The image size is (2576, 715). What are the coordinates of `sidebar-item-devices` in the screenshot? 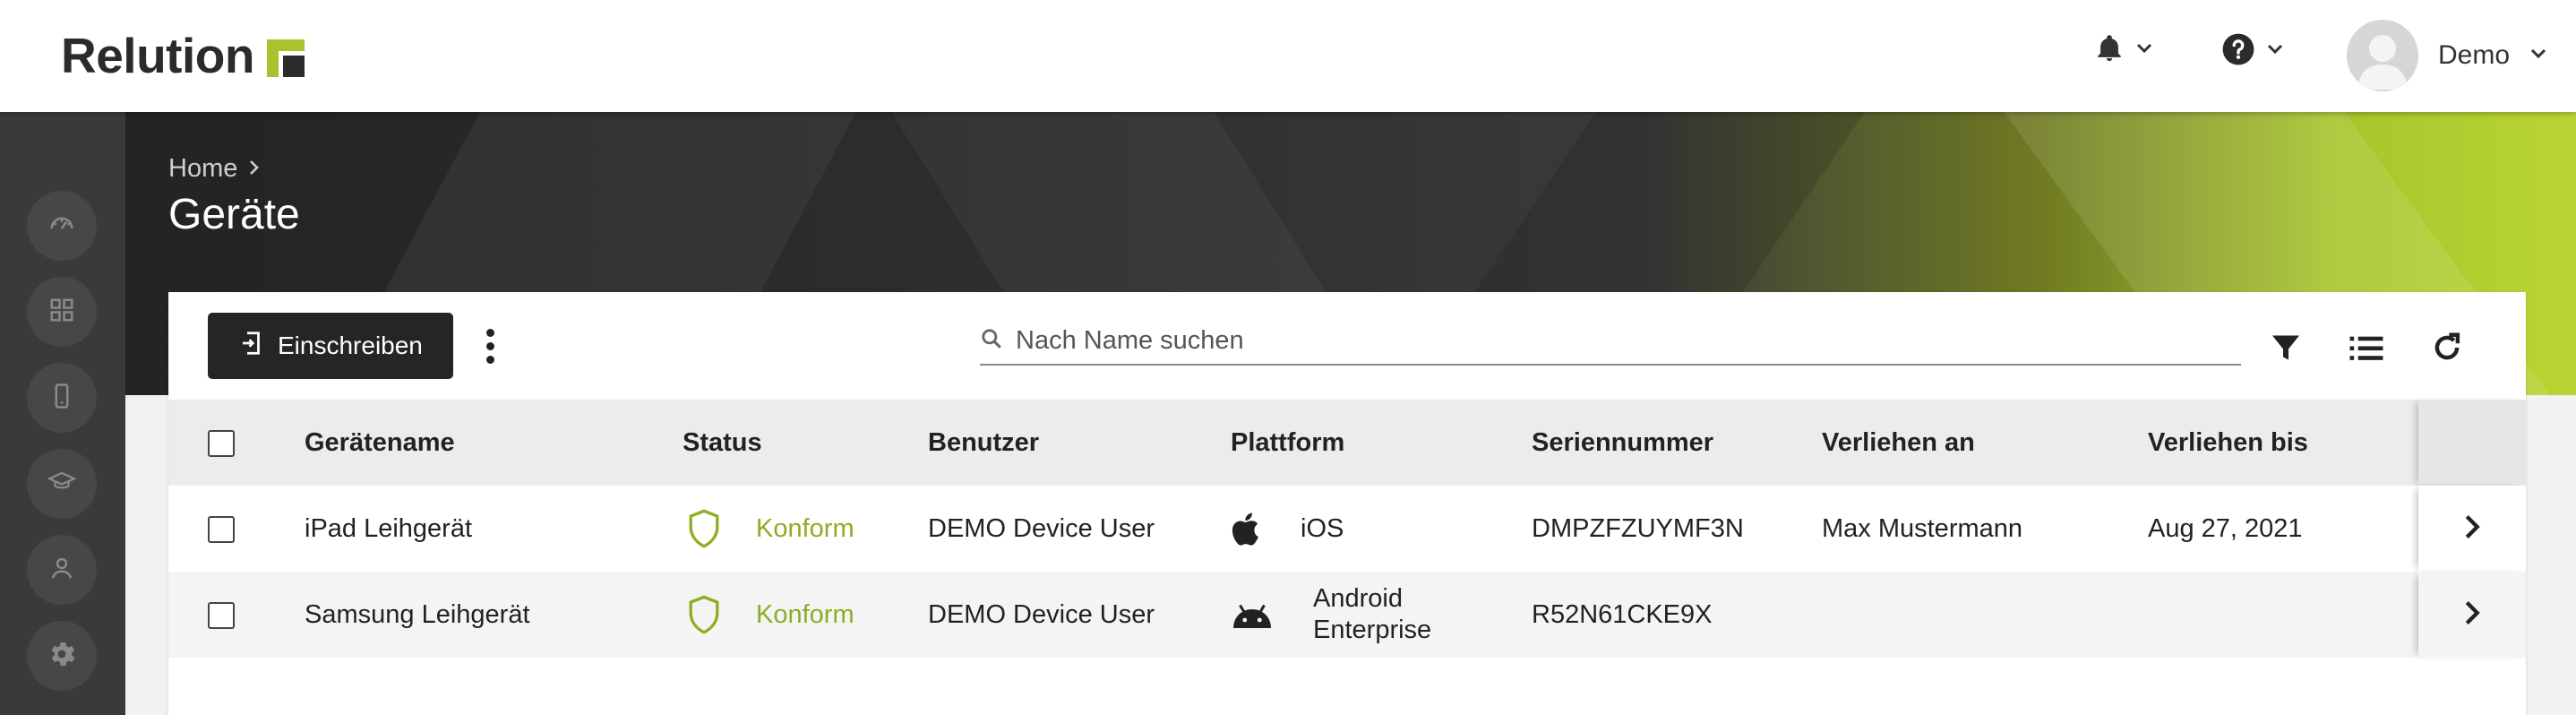 It's located at (62, 398).